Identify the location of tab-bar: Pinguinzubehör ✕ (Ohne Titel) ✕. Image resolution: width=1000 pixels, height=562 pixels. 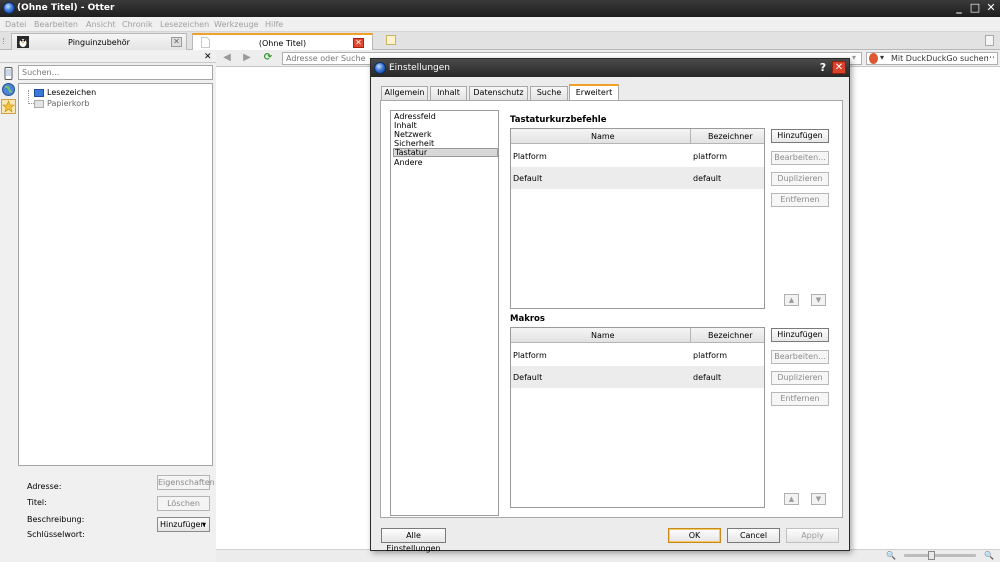
(500, 41).